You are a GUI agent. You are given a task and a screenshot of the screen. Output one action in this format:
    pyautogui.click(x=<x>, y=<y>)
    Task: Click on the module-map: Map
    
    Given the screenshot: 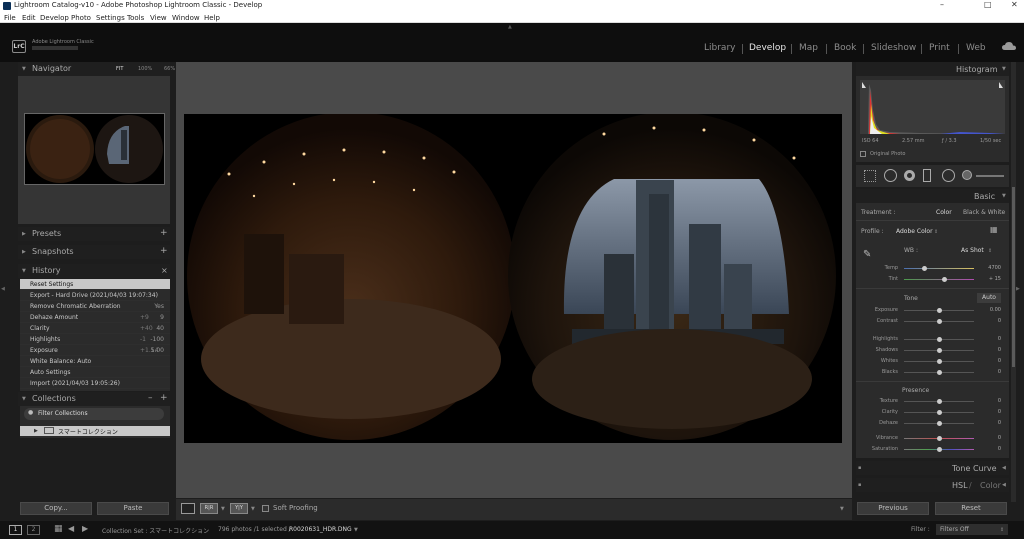 What is the action you would take?
    pyautogui.click(x=808, y=48)
    